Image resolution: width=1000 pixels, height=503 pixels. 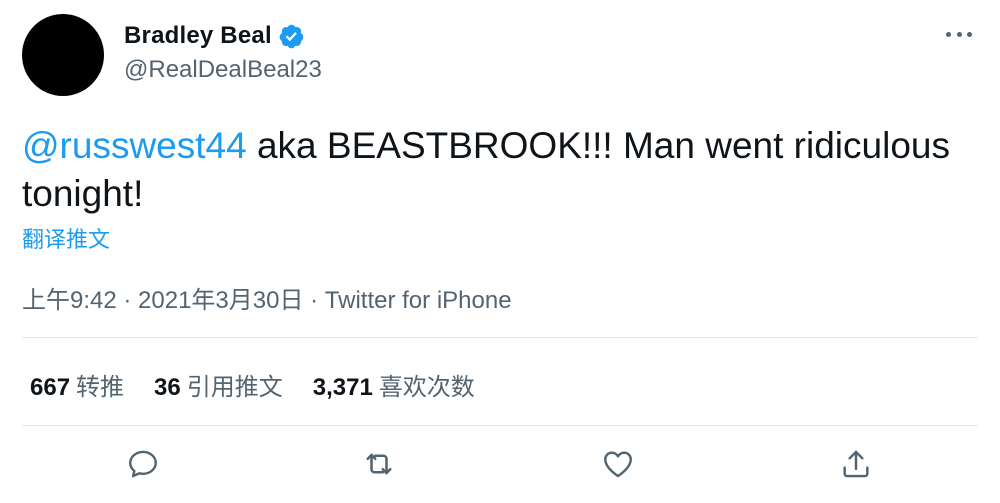 What do you see at coordinates (267, 297) in the screenshot?
I see `tweet-meta: 上午9:42 · 2021年3月30日 · Twitter for iPhone` at bounding box center [267, 297].